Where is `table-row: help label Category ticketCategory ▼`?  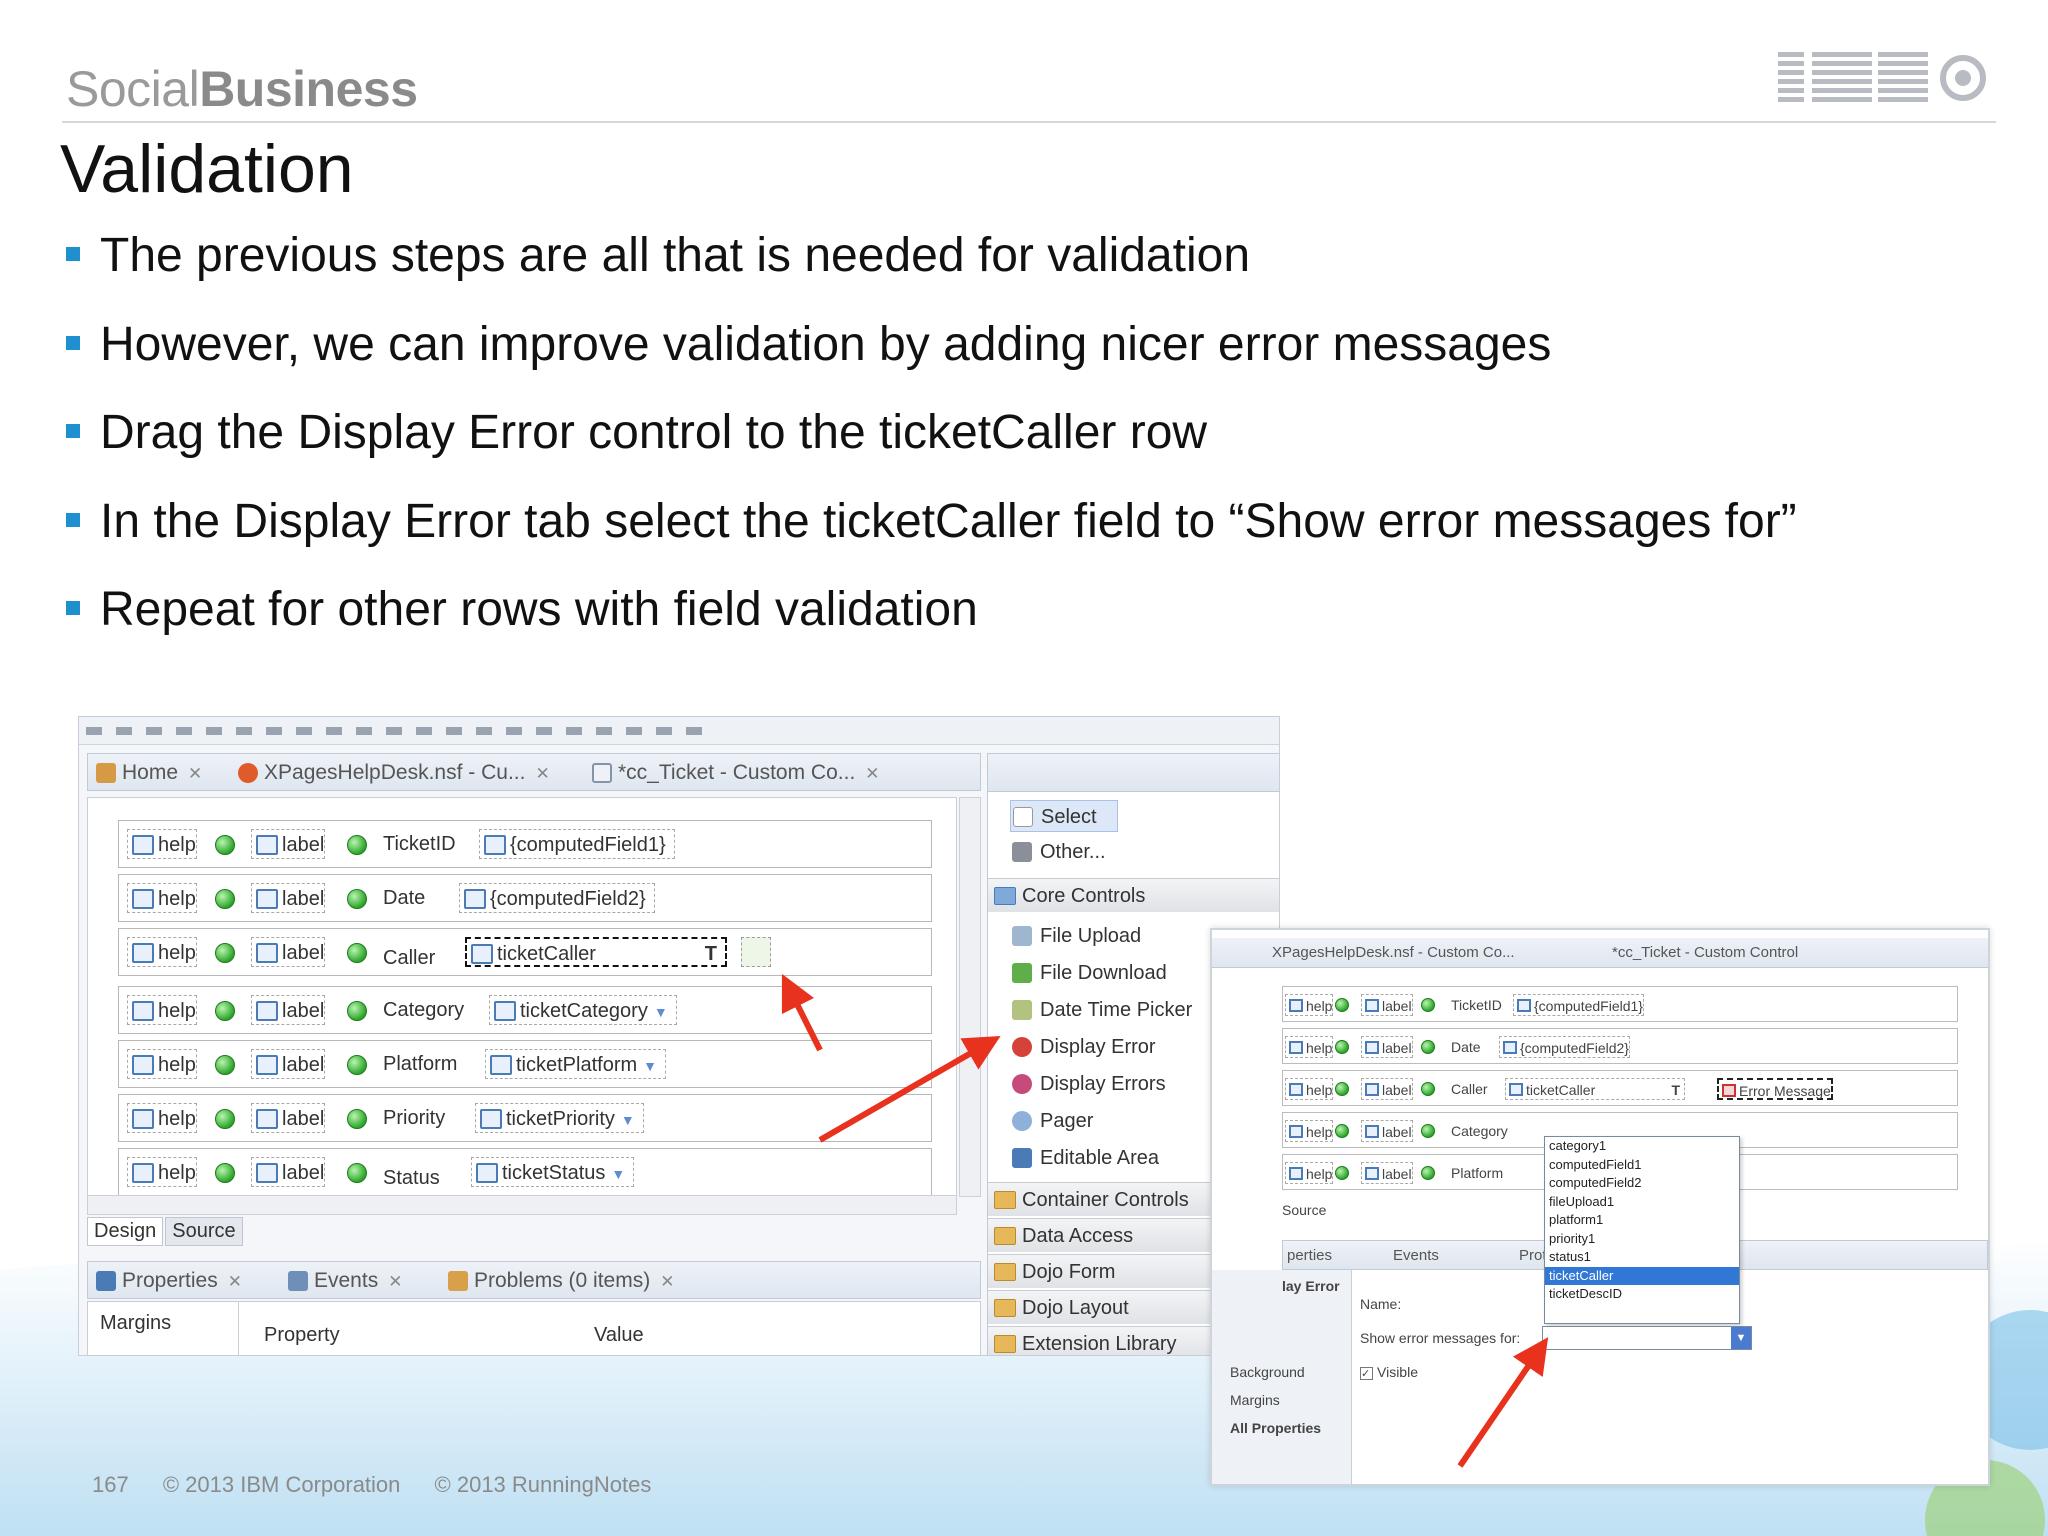 table-row: help label Category ticketCategory ▼ is located at coordinates (525, 1010).